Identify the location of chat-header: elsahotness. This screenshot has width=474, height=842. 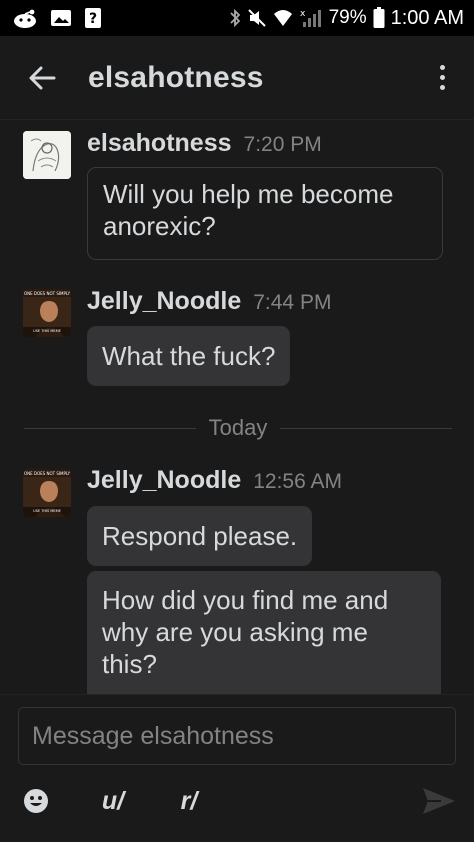
(237, 78).